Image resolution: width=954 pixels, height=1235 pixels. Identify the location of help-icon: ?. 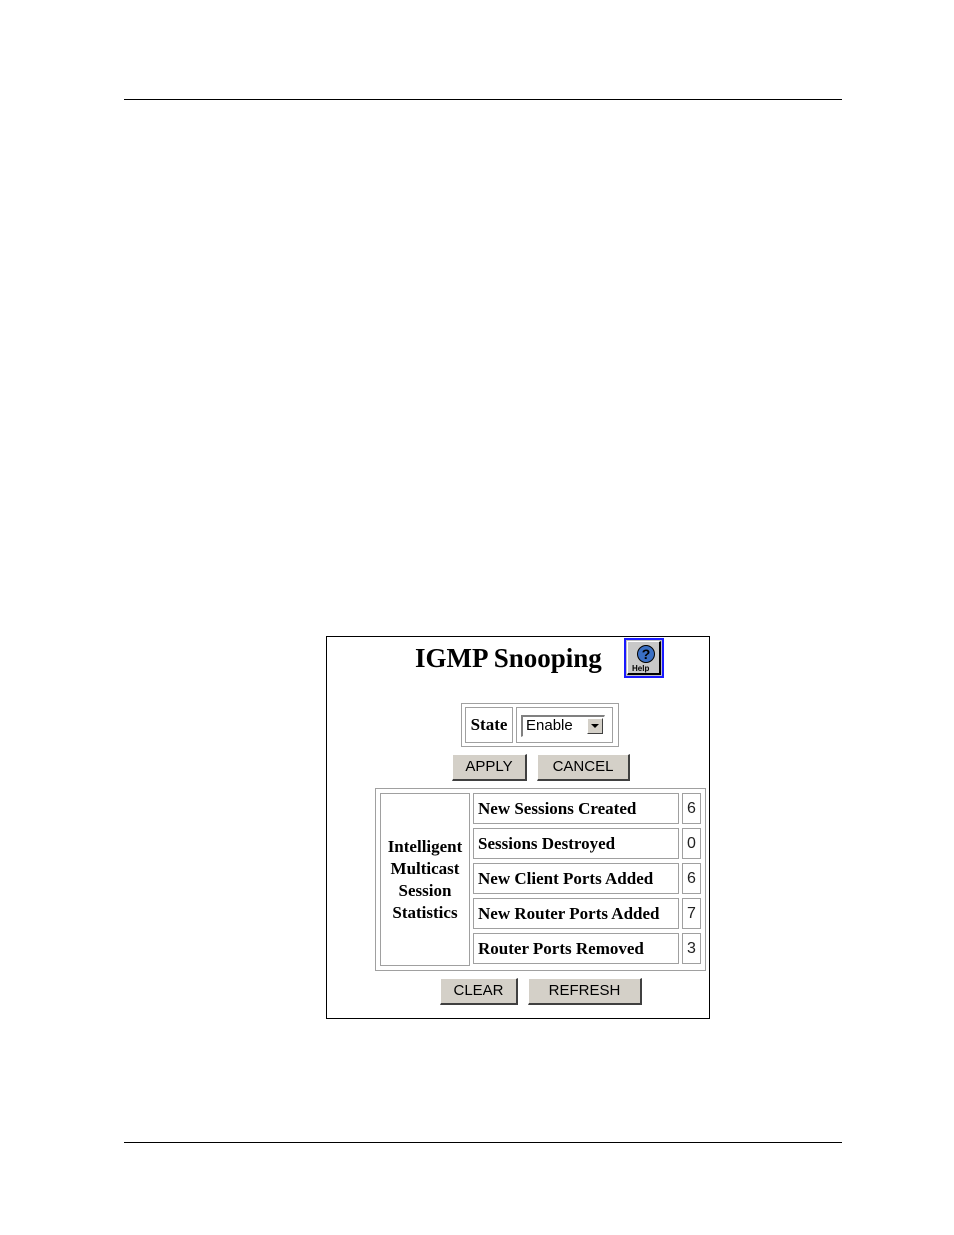
(646, 654).